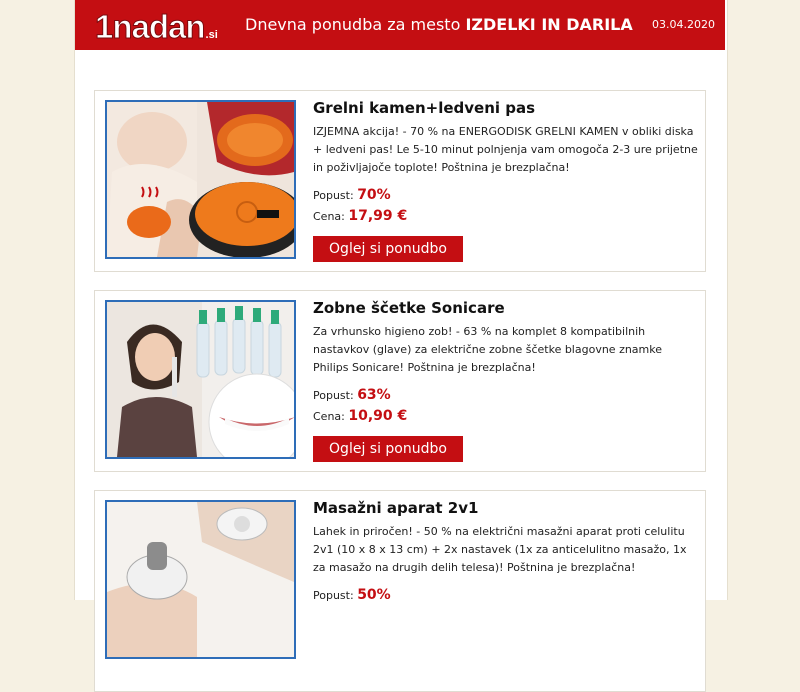 The width and height of the screenshot is (800, 692). What do you see at coordinates (151, 26) in the screenshot?
I see `logo-text: 1nadan` at bounding box center [151, 26].